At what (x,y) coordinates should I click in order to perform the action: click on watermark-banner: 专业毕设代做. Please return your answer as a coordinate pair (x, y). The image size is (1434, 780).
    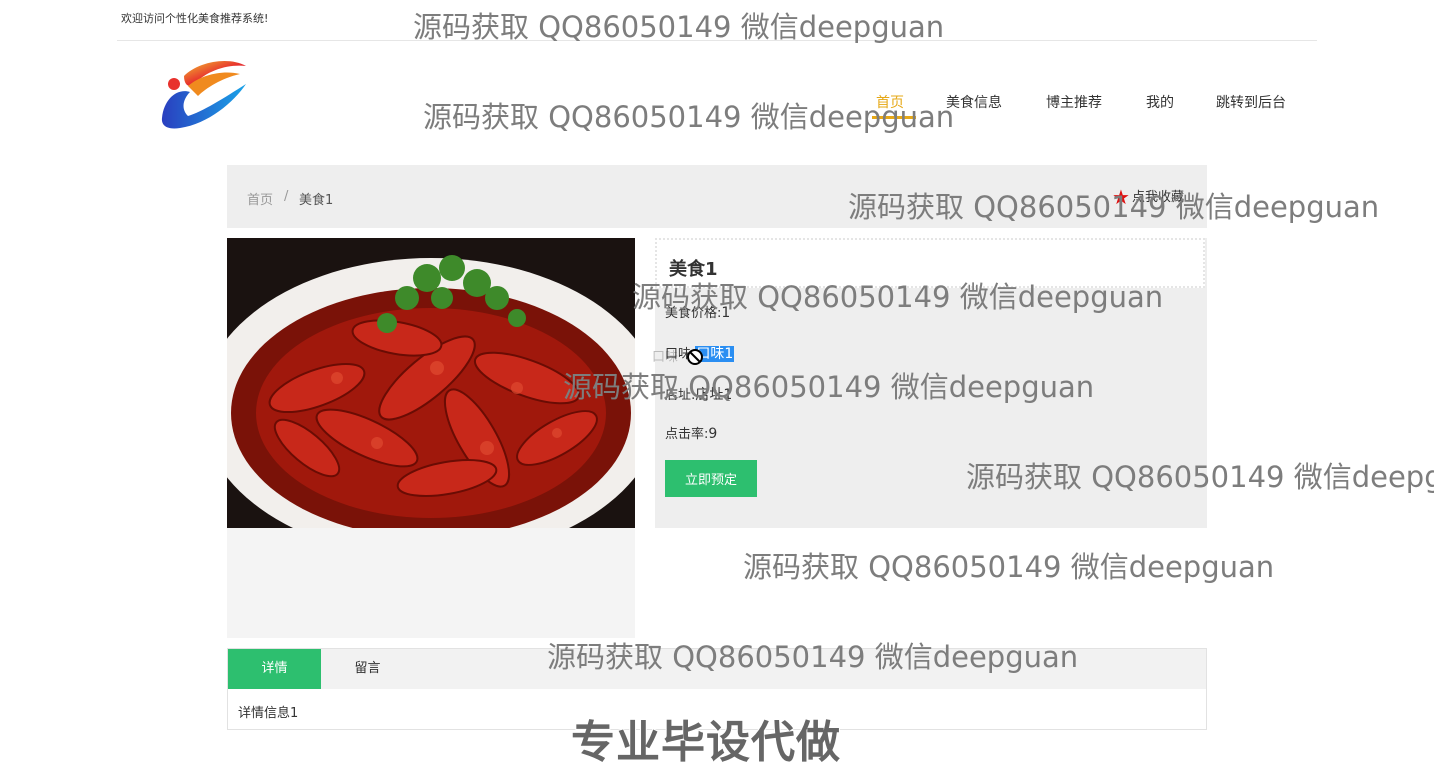
    Looking at the image, I should click on (705, 742).